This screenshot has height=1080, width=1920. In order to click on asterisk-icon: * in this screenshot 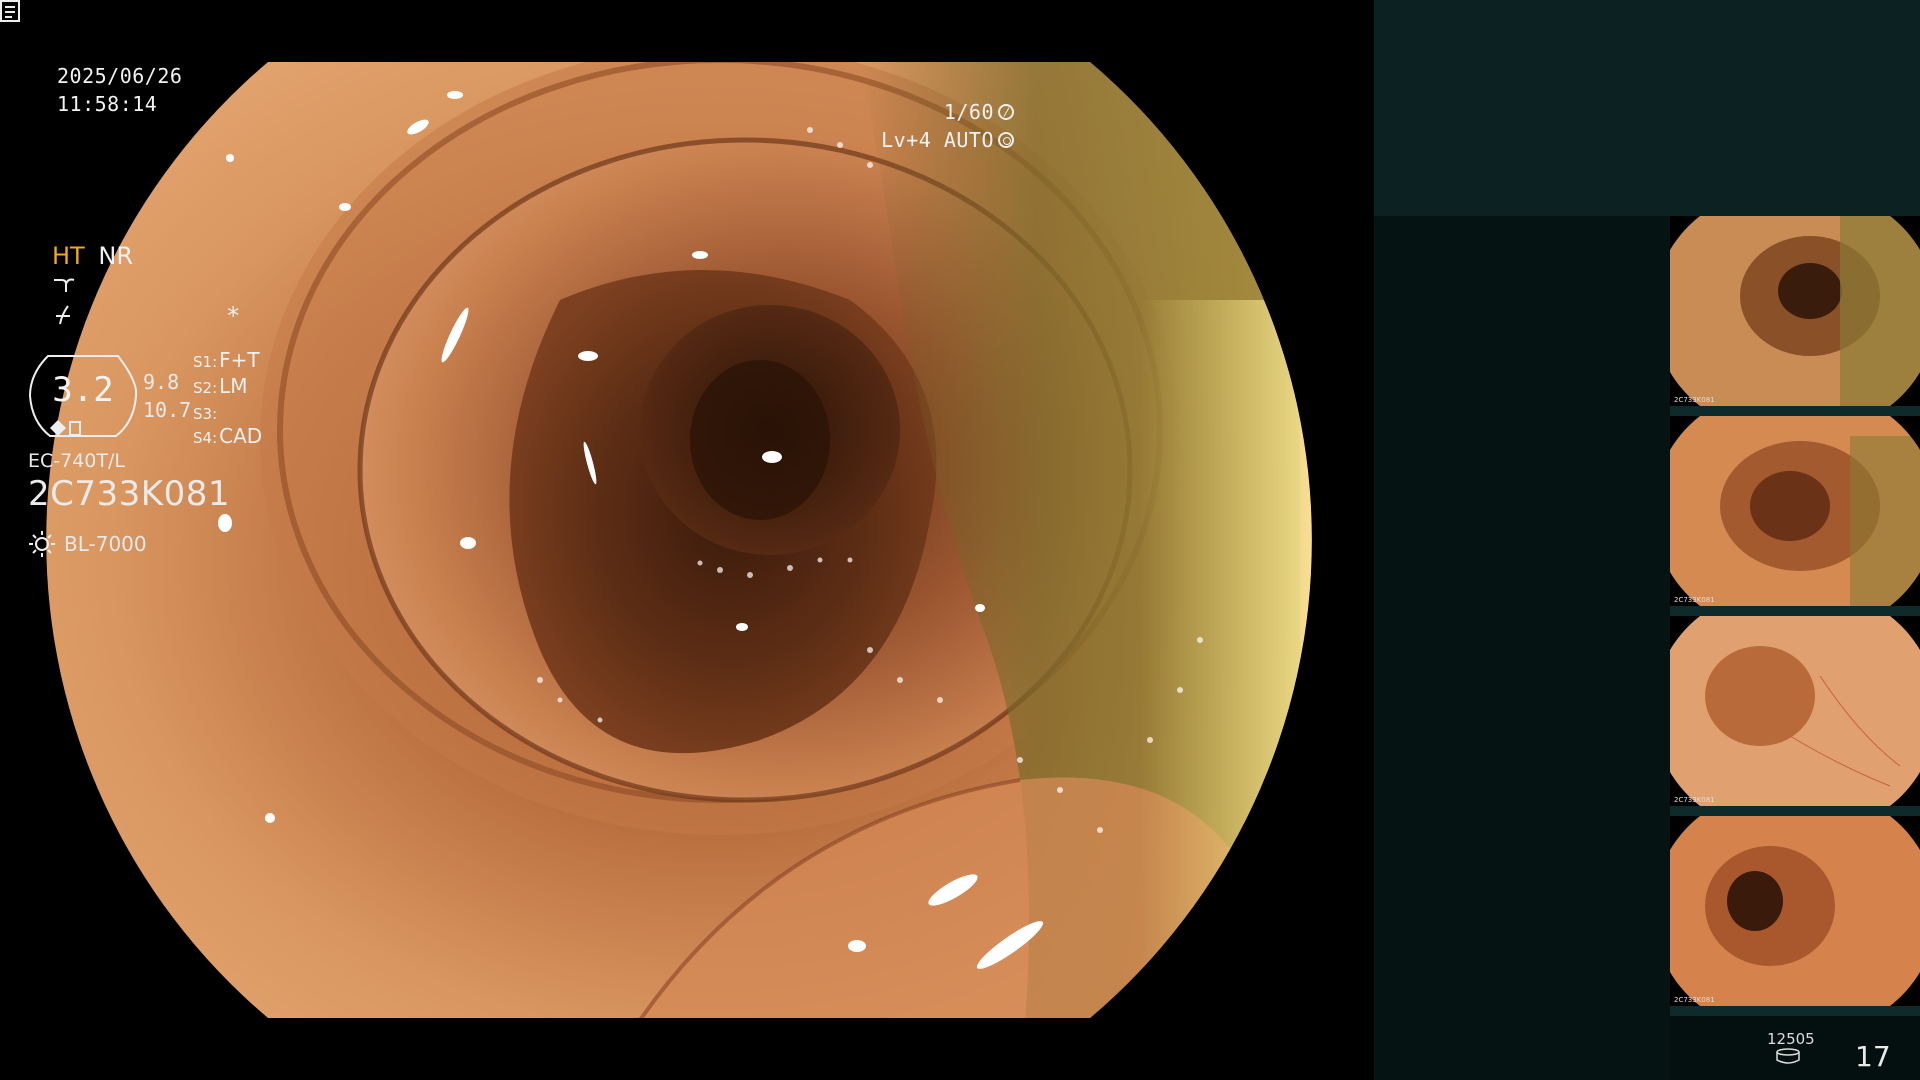, I will do `click(233, 316)`.